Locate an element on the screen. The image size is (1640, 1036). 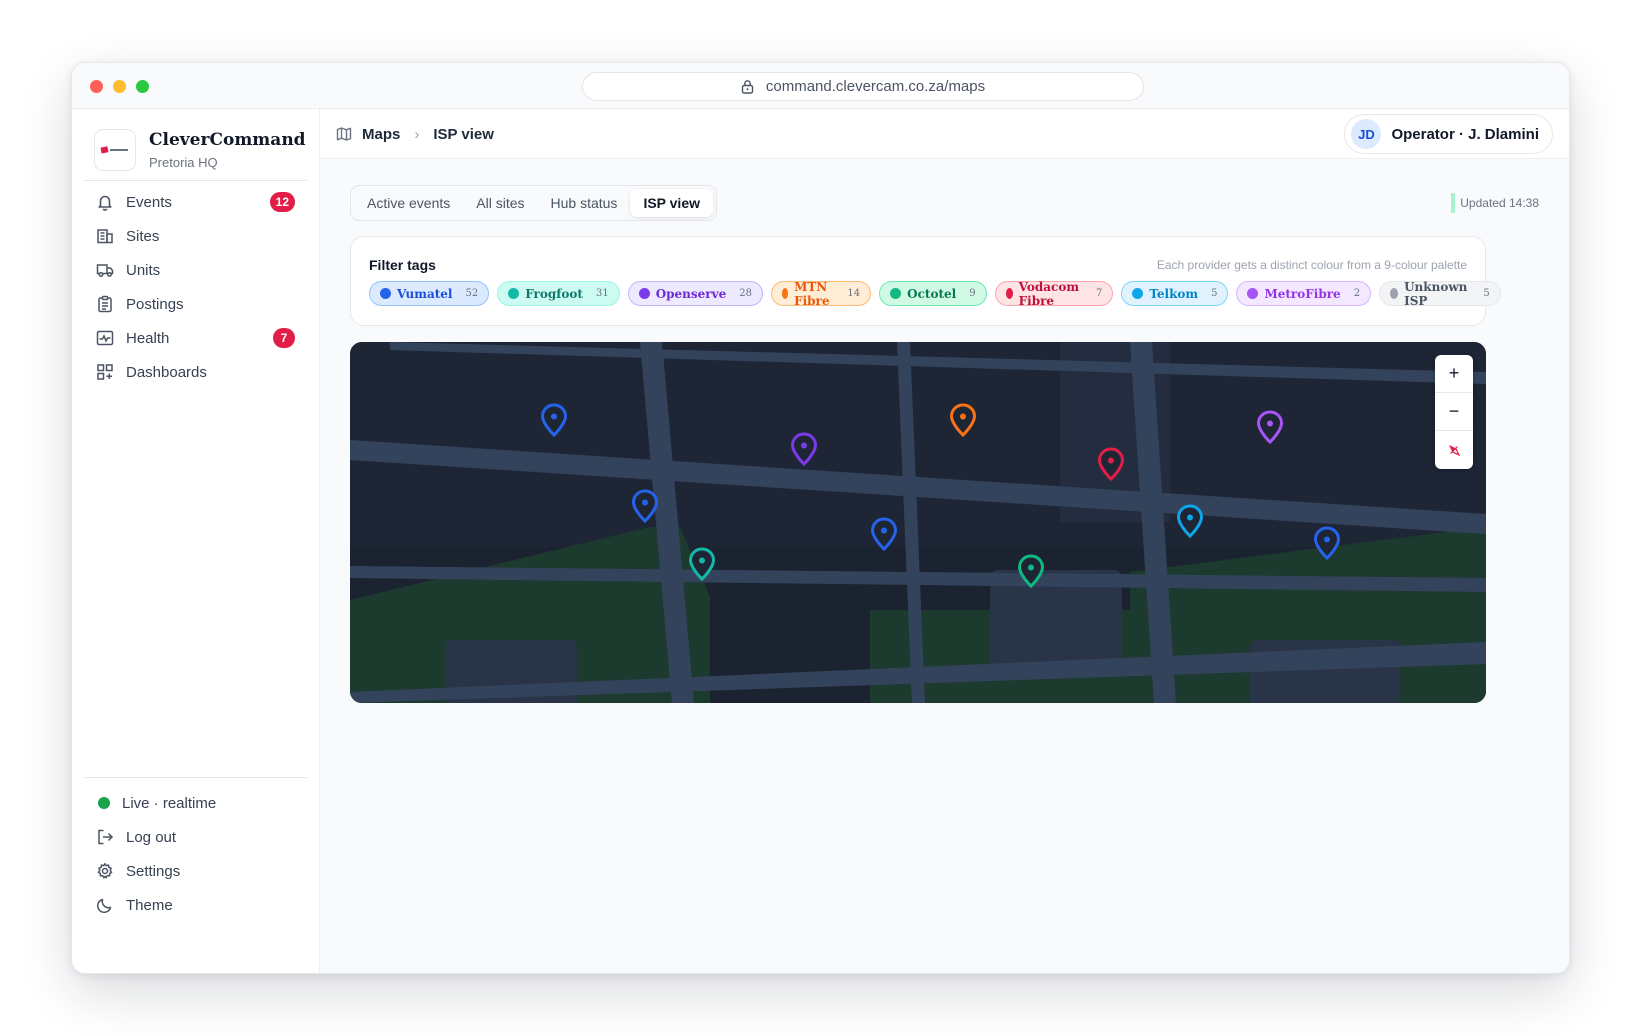
filter-chip-unknown-isp: Unknown ISP 5 is located at coordinates (1440, 293).